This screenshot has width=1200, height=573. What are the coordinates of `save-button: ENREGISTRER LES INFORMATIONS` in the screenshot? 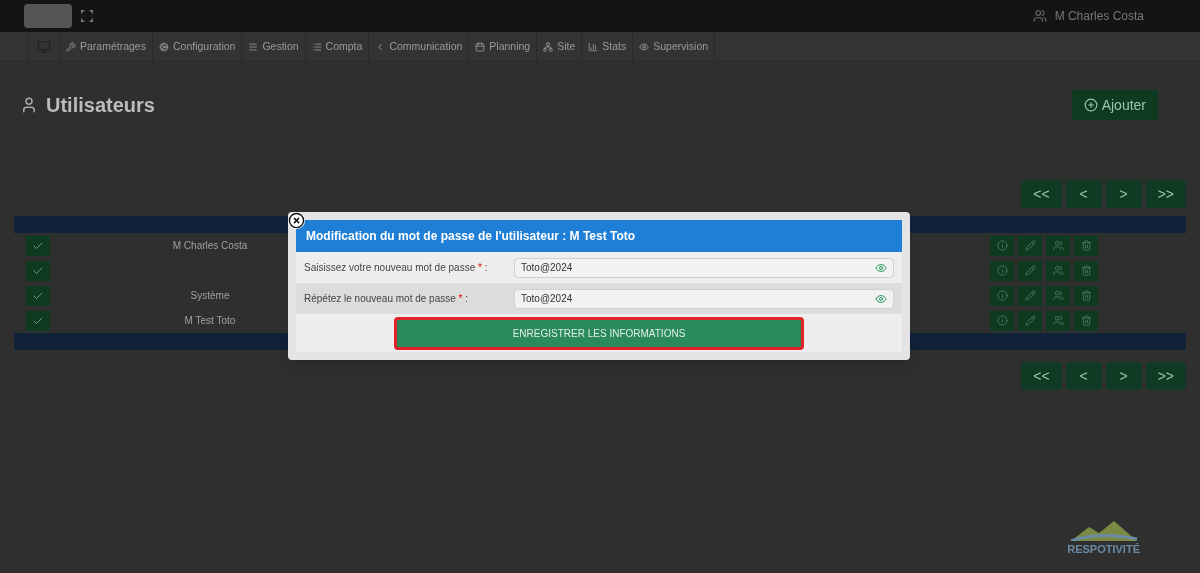 It's located at (599, 333).